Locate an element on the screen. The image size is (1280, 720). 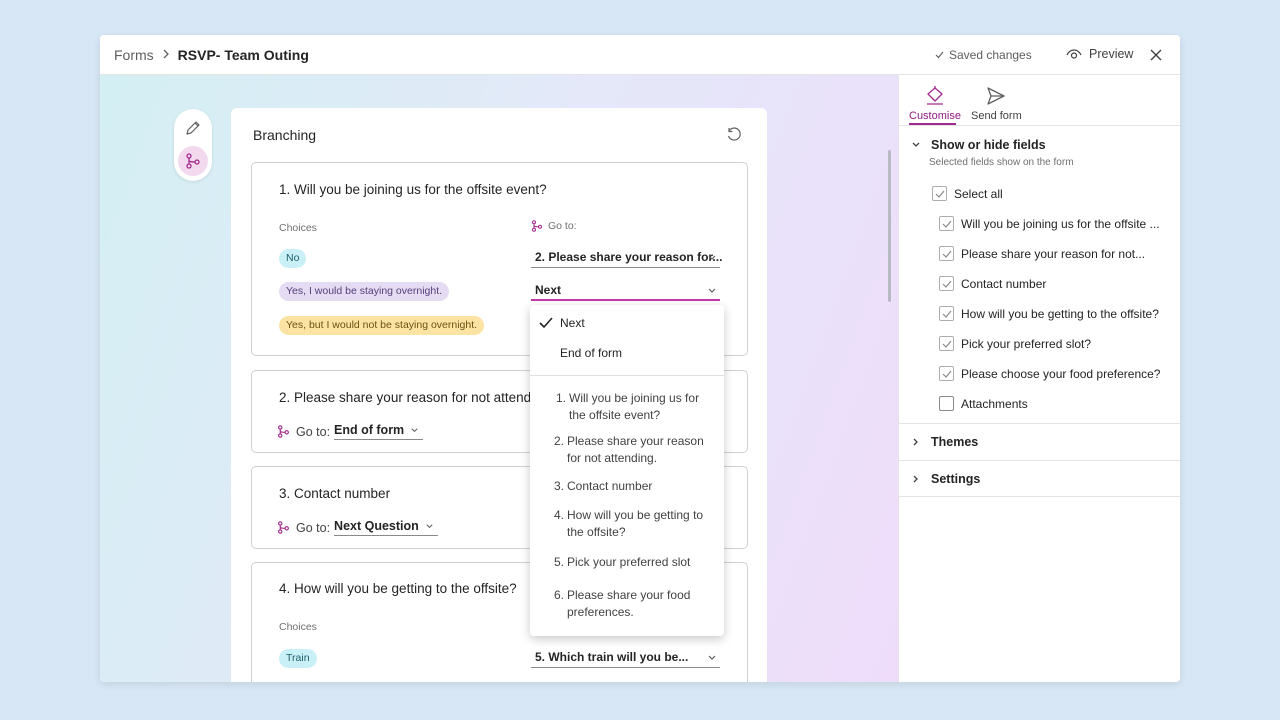
choices-label: Choices is located at coordinates (298, 627).